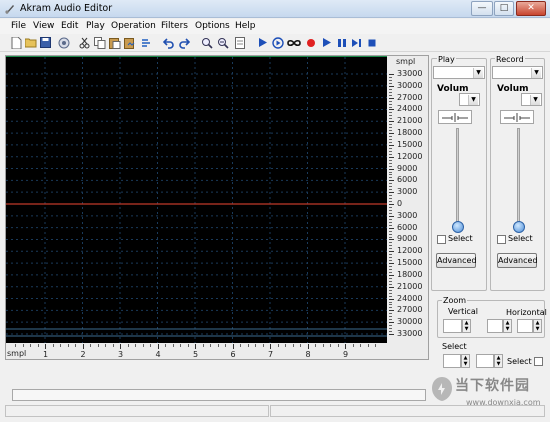 Image resolution: width=550 pixels, height=422 pixels. What do you see at coordinates (222, 42) in the screenshot?
I see `zoom-out-icon` at bounding box center [222, 42].